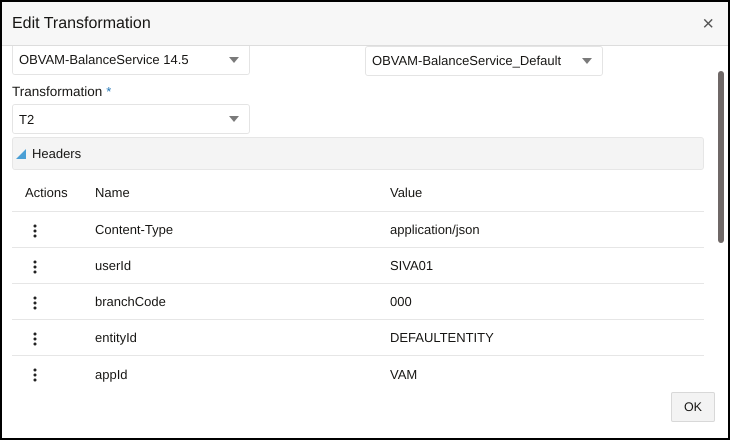 Image resolution: width=730 pixels, height=440 pixels. What do you see at coordinates (81, 24) in the screenshot?
I see `dialog-title: Edit Transformation` at bounding box center [81, 24].